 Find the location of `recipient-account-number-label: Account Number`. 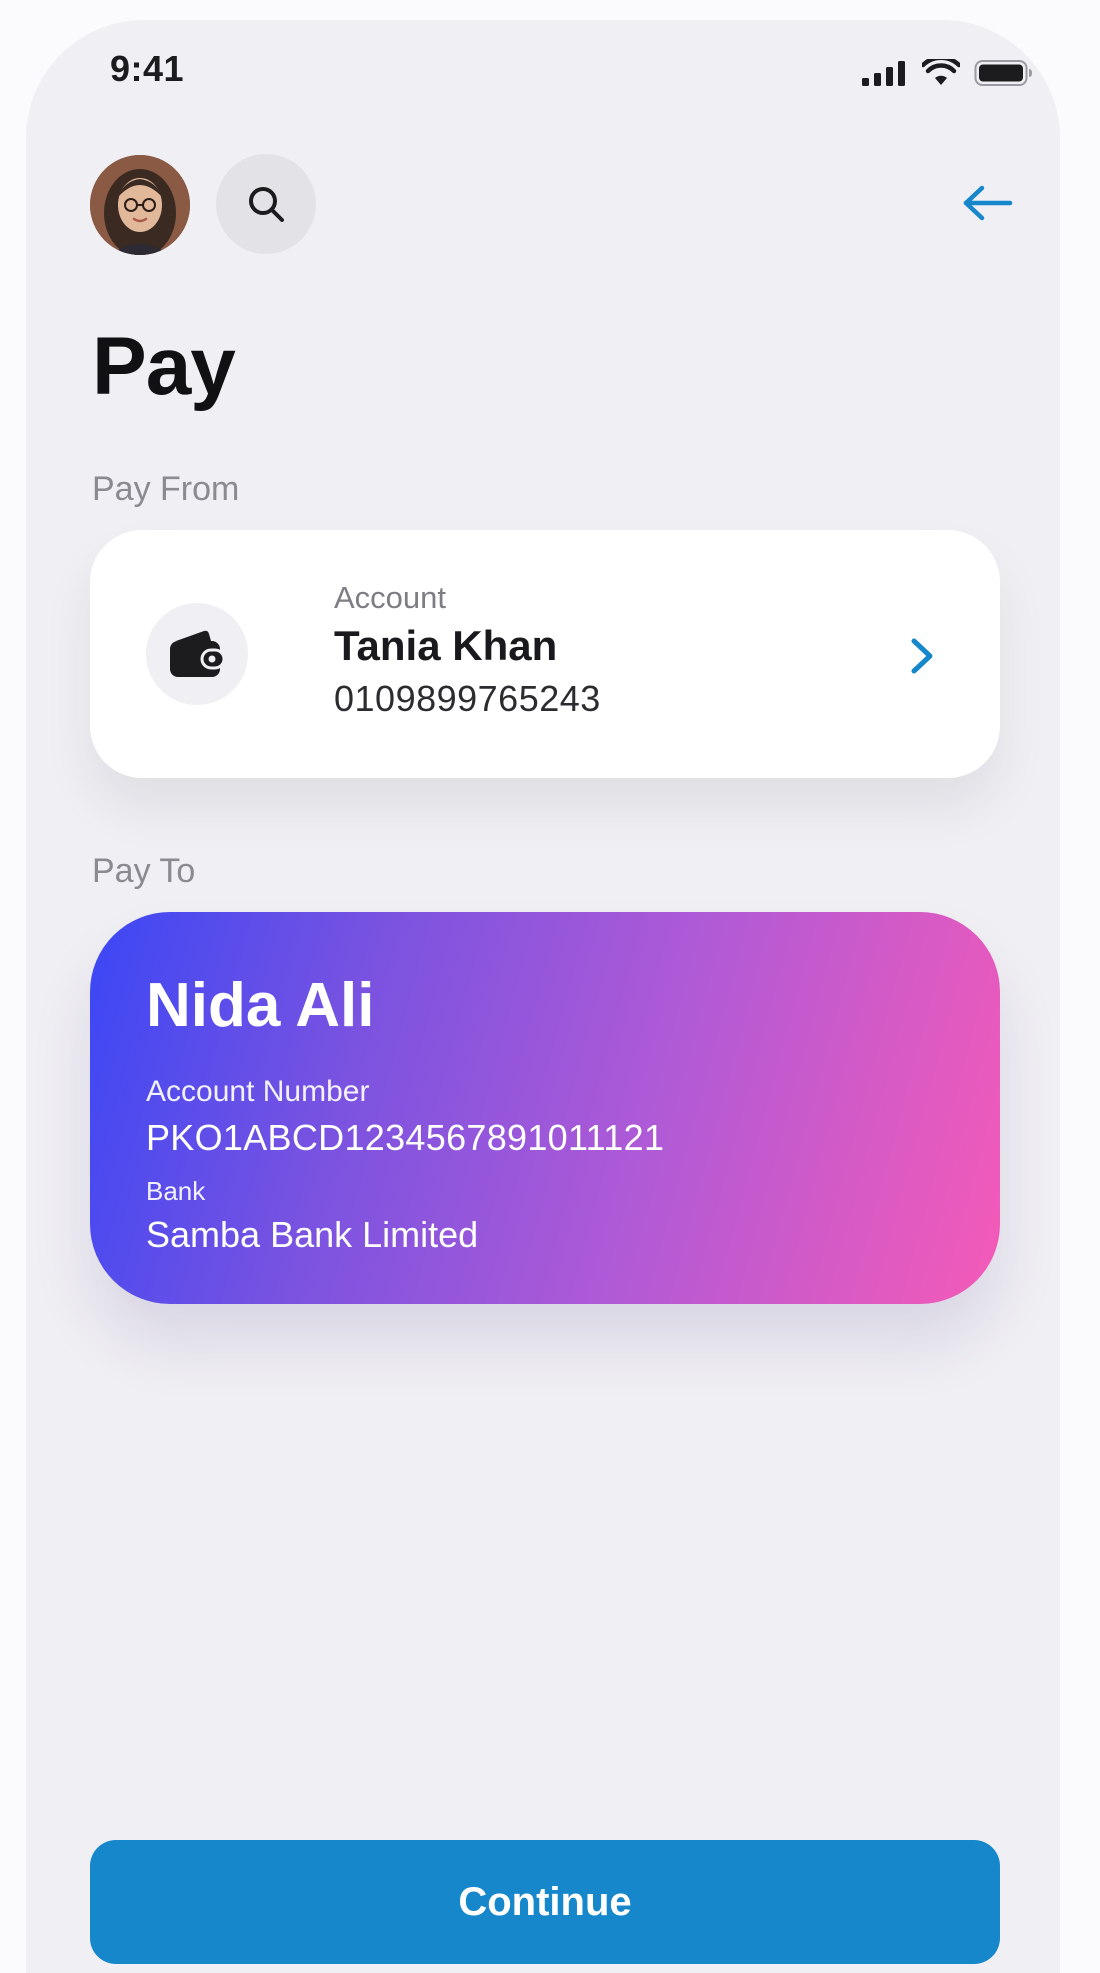

recipient-account-number-label: Account Number is located at coordinates (258, 1091).